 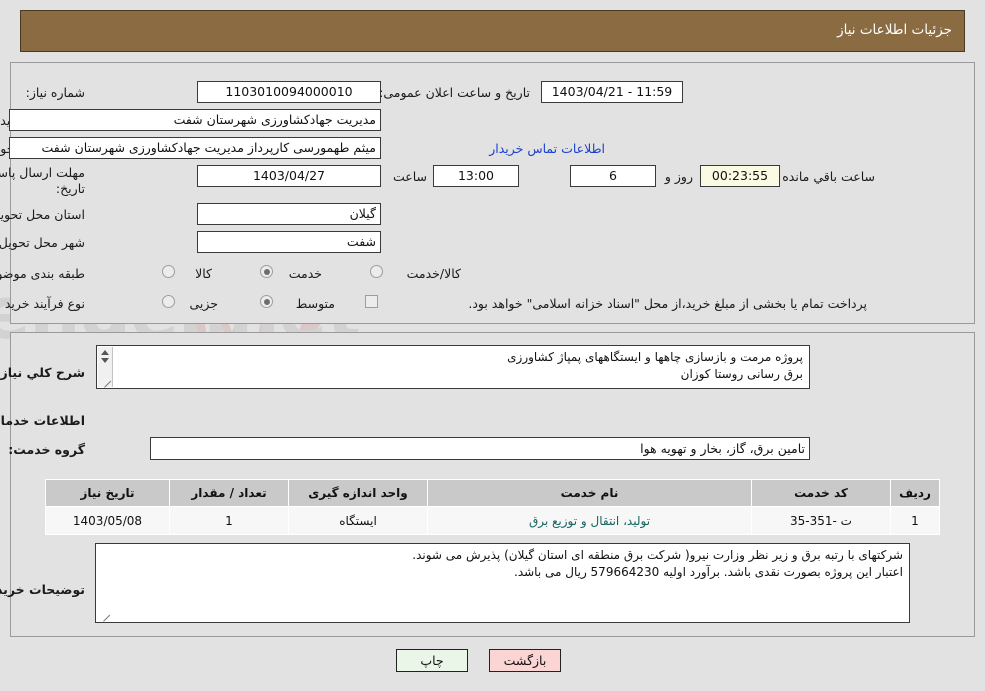 What do you see at coordinates (289, 176) in the screenshot?
I see `deadline-date-value: 1403/04/27` at bounding box center [289, 176].